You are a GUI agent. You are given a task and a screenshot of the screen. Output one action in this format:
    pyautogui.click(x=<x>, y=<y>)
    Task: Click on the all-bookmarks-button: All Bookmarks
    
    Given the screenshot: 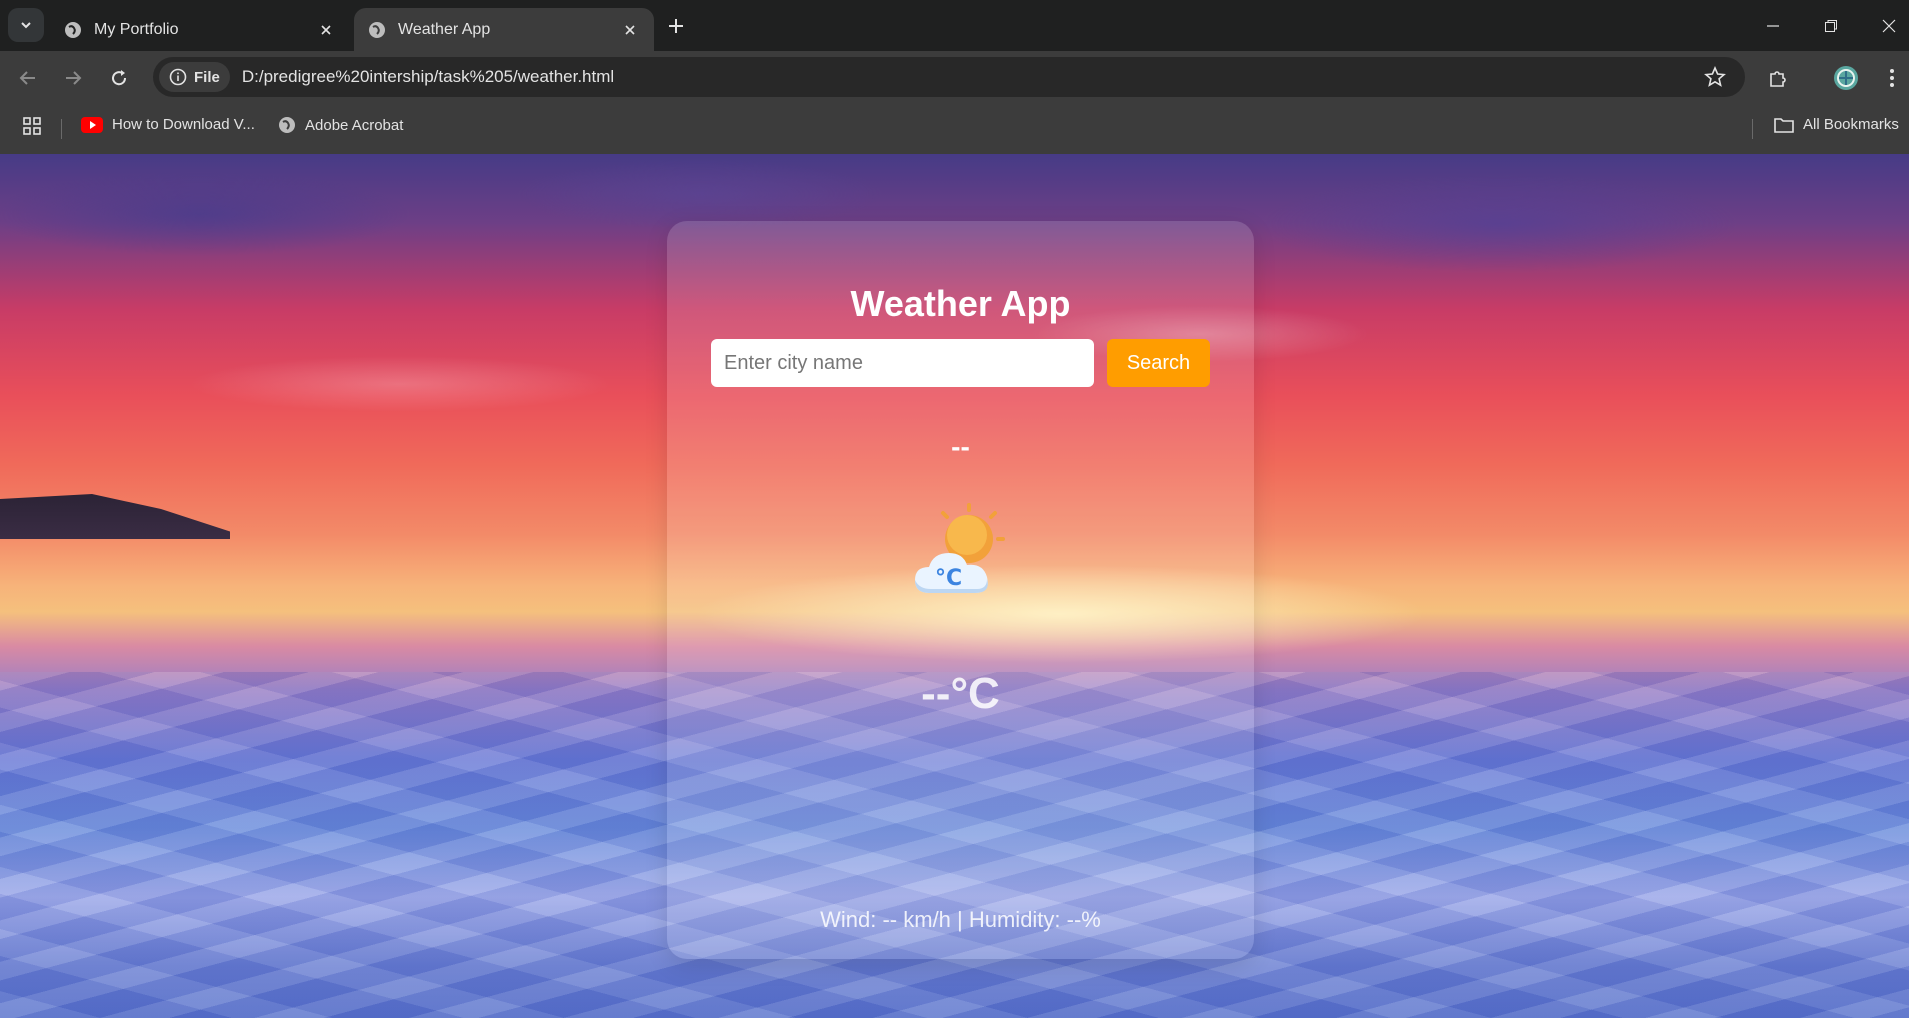 What is the action you would take?
    pyautogui.click(x=1836, y=124)
    